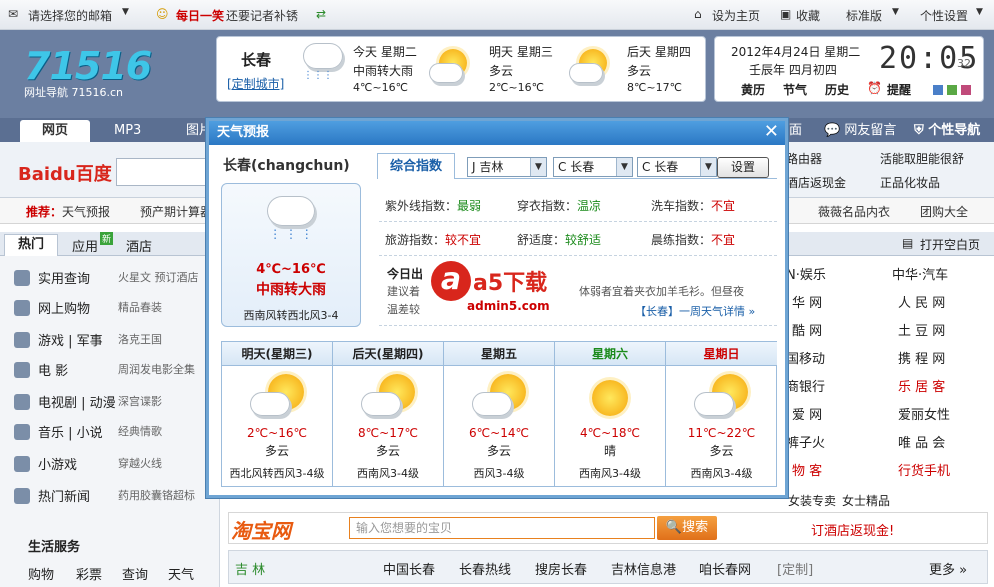  What do you see at coordinates (135, 573) in the screenshot?
I see `life-query: 查询` at bounding box center [135, 573].